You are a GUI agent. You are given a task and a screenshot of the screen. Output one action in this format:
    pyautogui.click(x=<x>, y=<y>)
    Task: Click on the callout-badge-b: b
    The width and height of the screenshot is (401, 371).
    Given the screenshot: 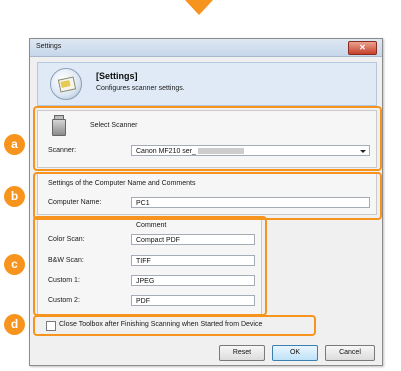 What is the action you would take?
    pyautogui.click(x=14, y=196)
    